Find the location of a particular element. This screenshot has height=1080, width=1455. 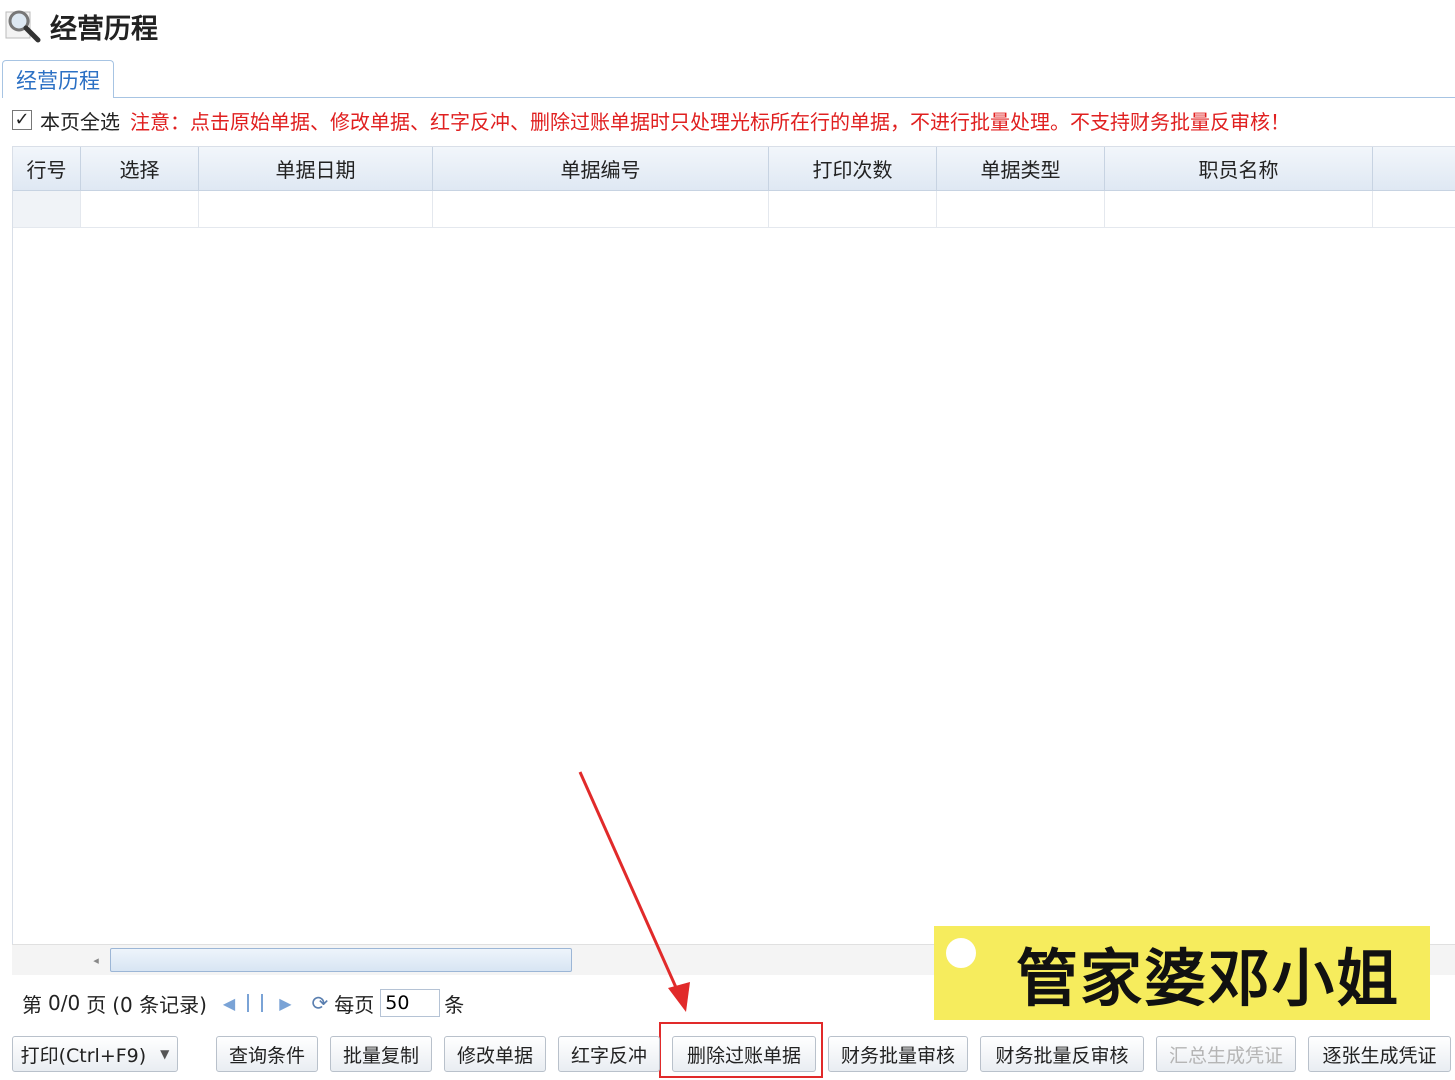

per-page-label: 每页 is located at coordinates (354, 1004).